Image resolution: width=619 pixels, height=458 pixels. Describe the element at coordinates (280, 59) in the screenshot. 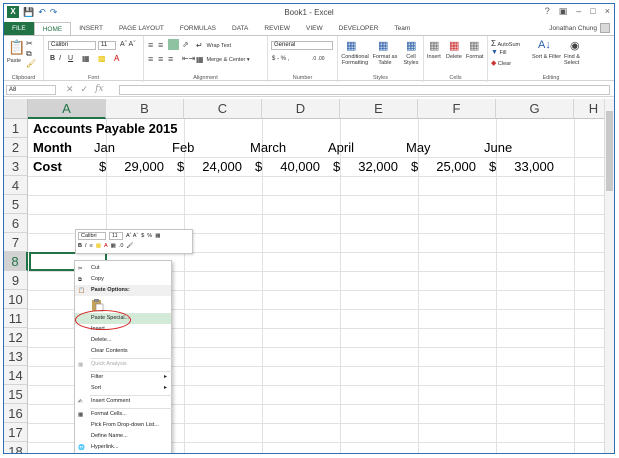

I see `accounting-format-button: $ - % ,` at that location.